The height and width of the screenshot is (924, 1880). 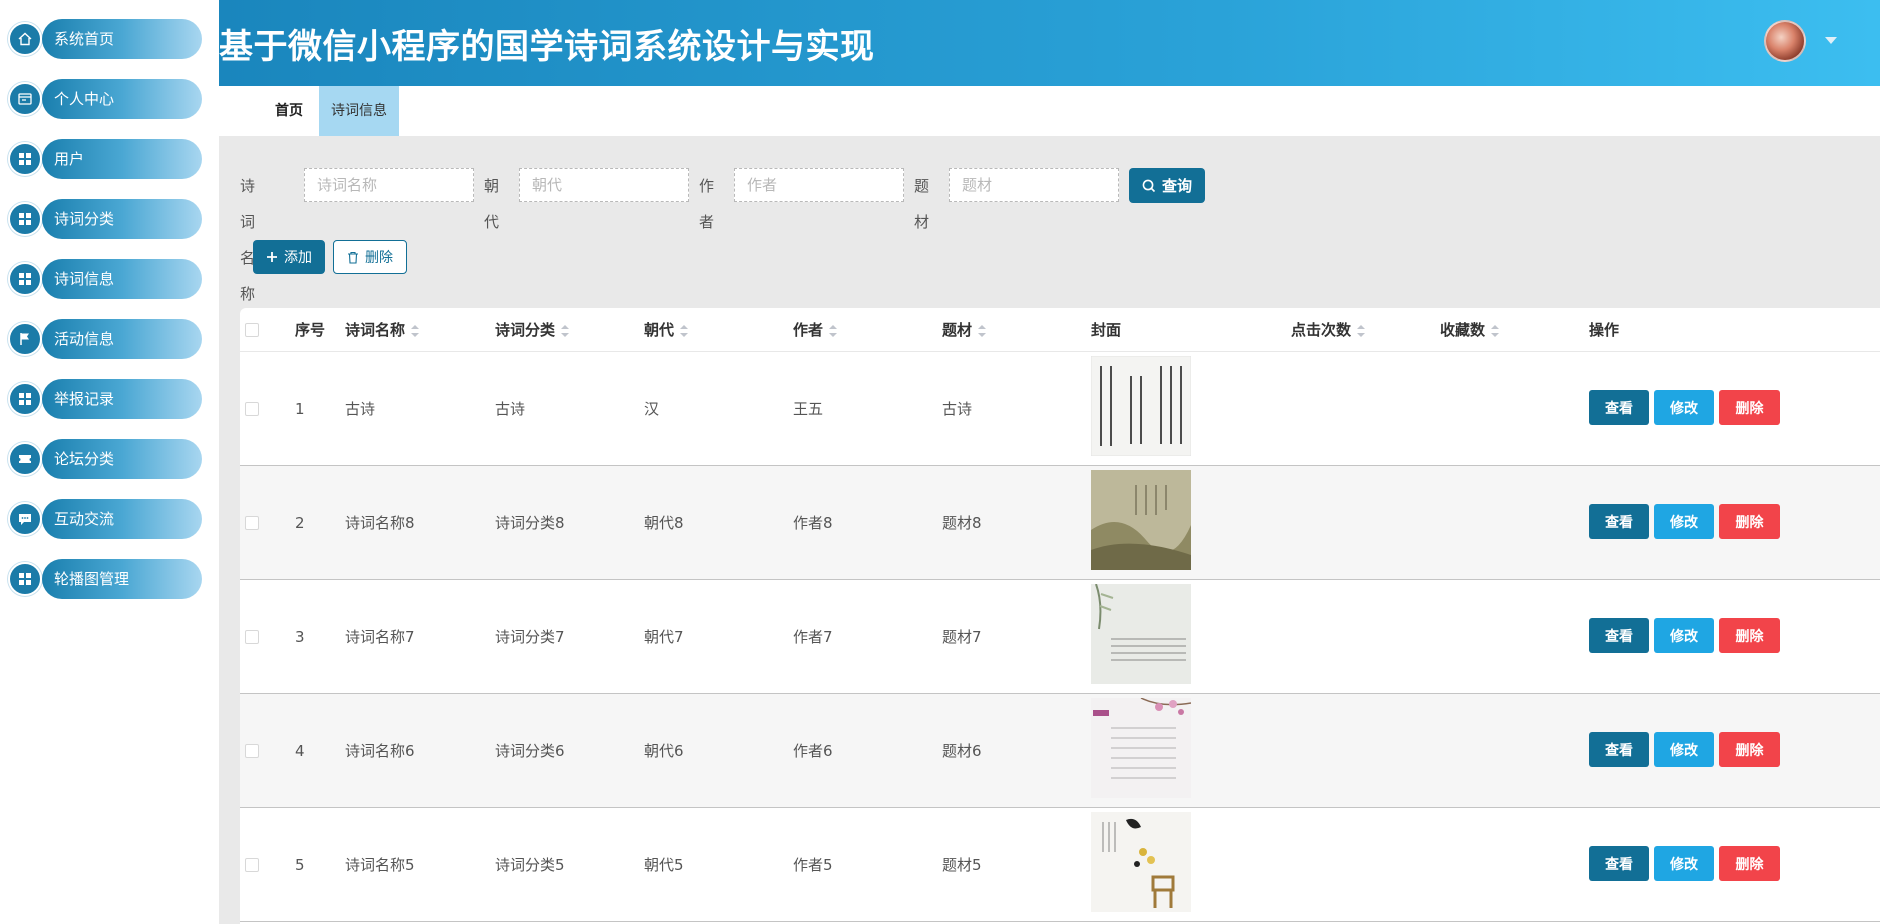 I want to click on app-title: 基于微信小程序的国学诗词系统设计与实现, so click(x=547, y=47).